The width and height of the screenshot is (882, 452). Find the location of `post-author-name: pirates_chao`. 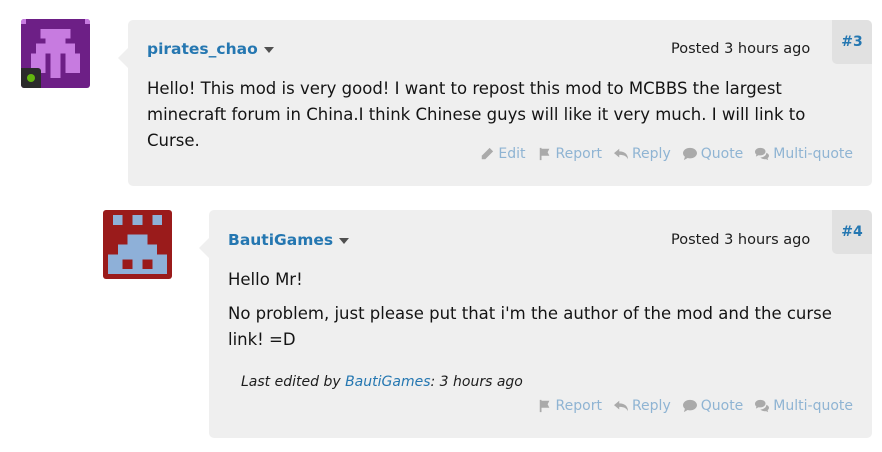

post-author-name: pirates_chao is located at coordinates (202, 49).